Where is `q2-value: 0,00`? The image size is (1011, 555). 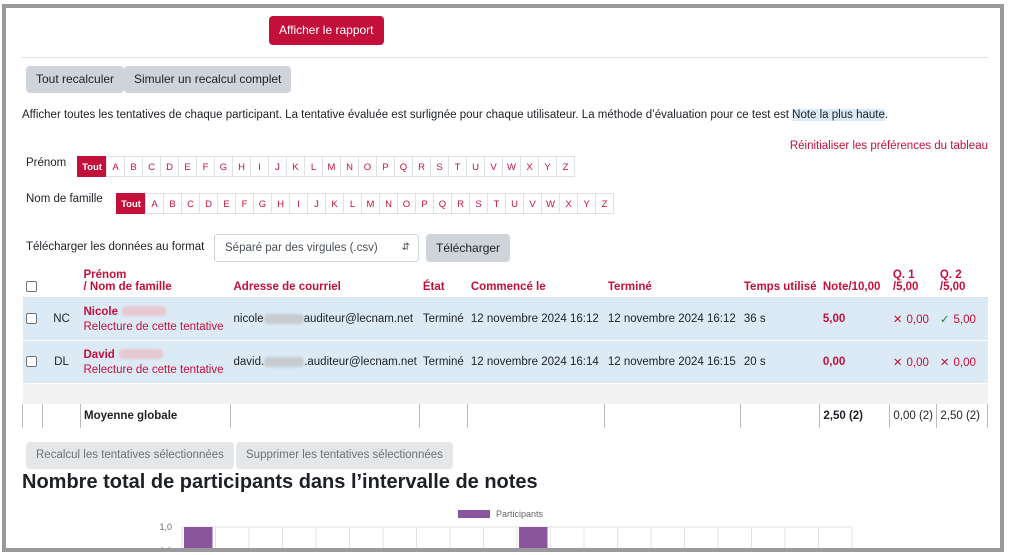
q2-value: 0,00 is located at coordinates (965, 363).